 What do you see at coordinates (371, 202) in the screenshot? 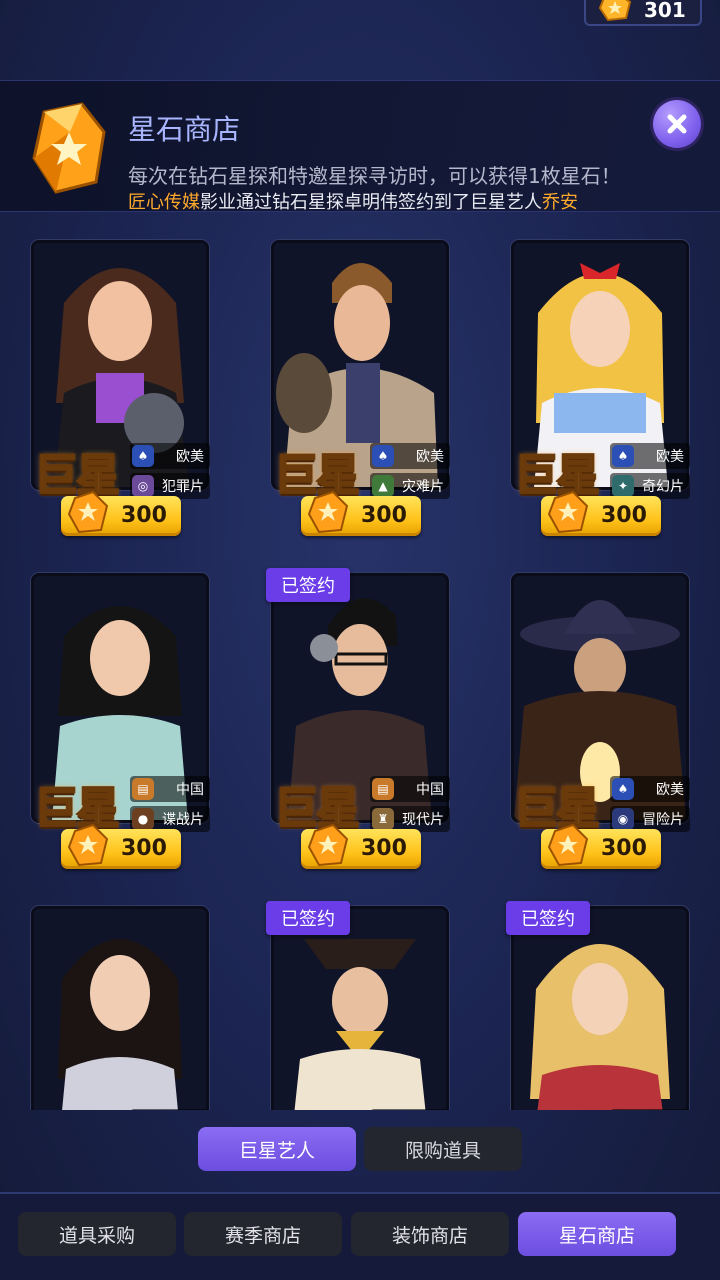
I see `news-text: 影业通过钻石星探卓明伟签约到了巨星艺人` at bounding box center [371, 202].